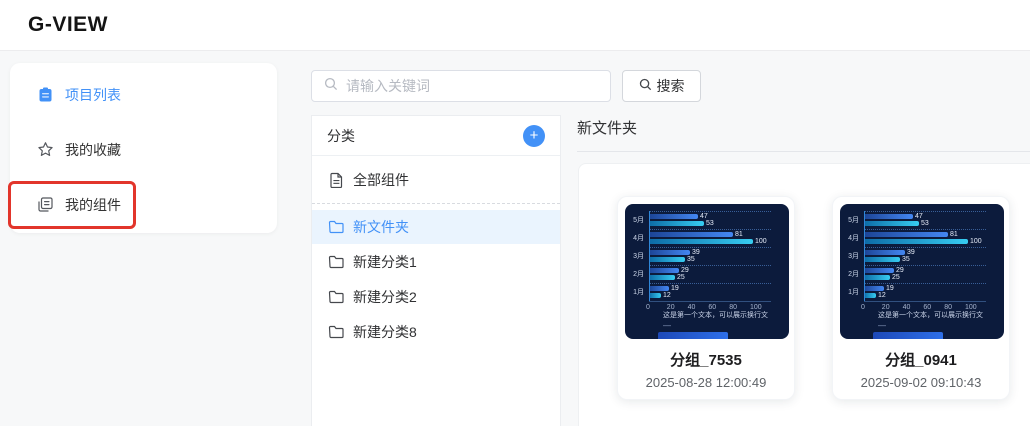  I want to click on sidebar-item-label: 我的组件, so click(93, 204).